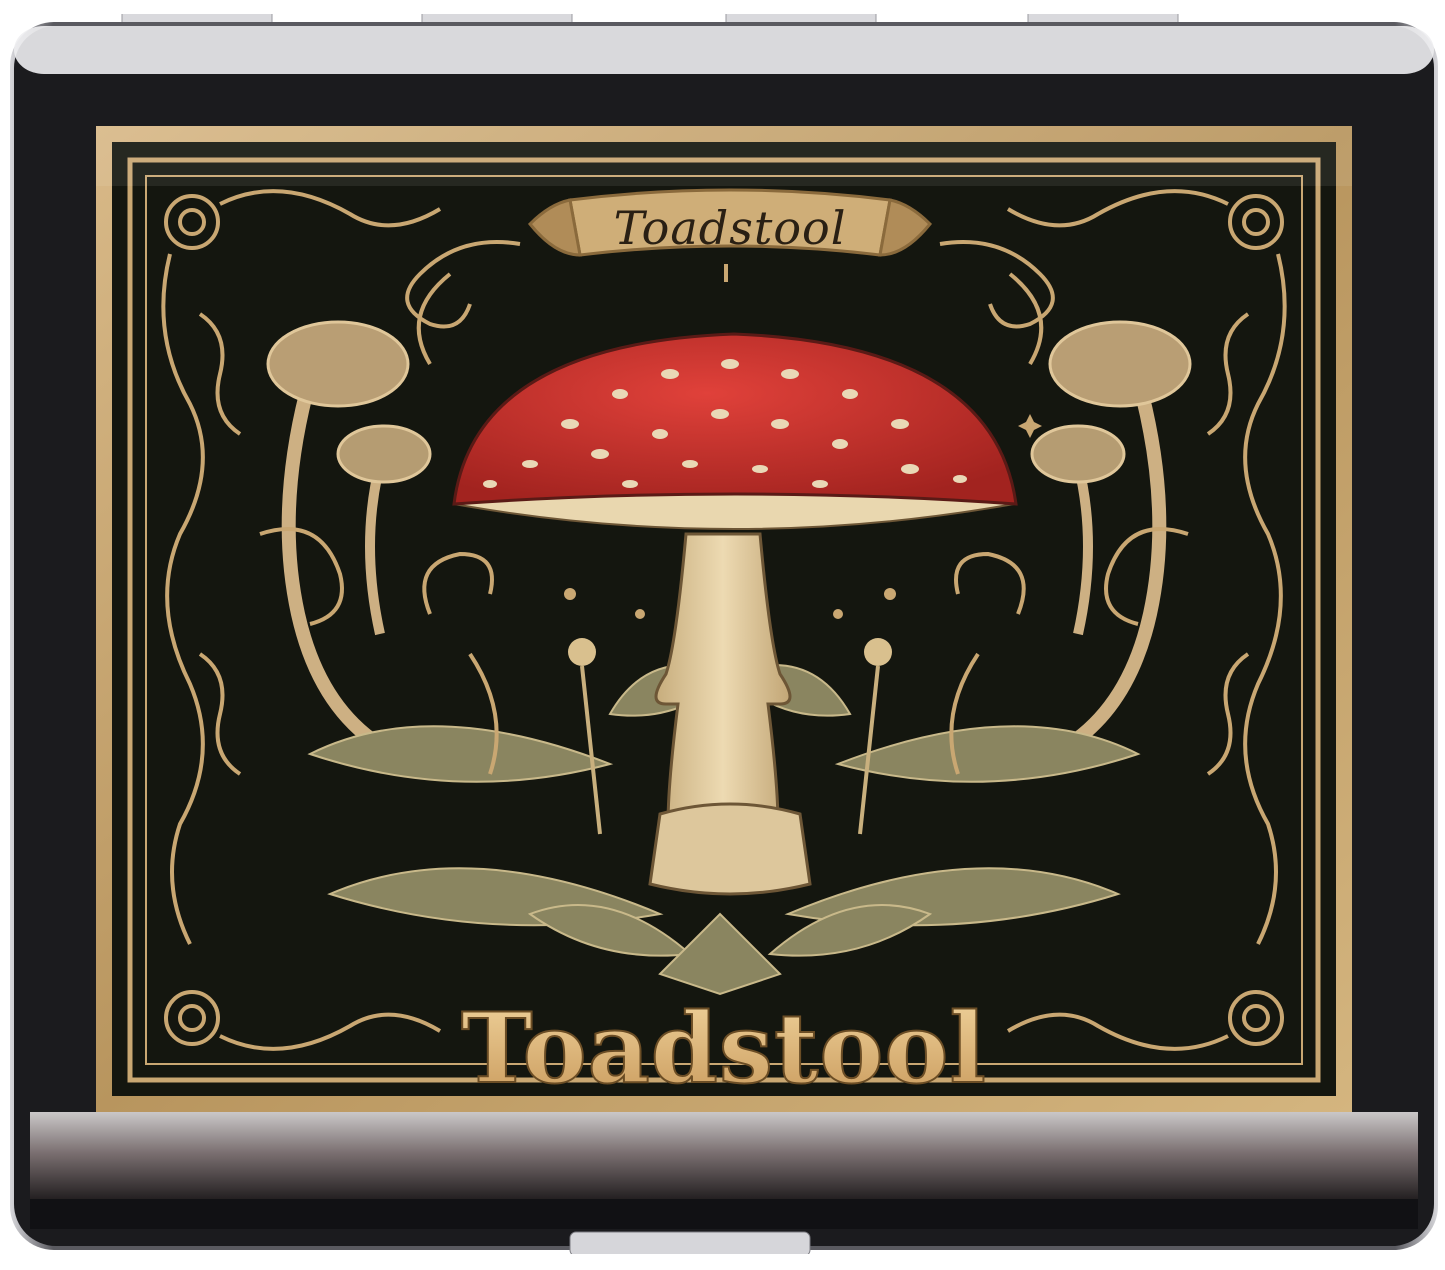  What do you see at coordinates (724, 1157) in the screenshot?
I see `chrome-reflection` at bounding box center [724, 1157].